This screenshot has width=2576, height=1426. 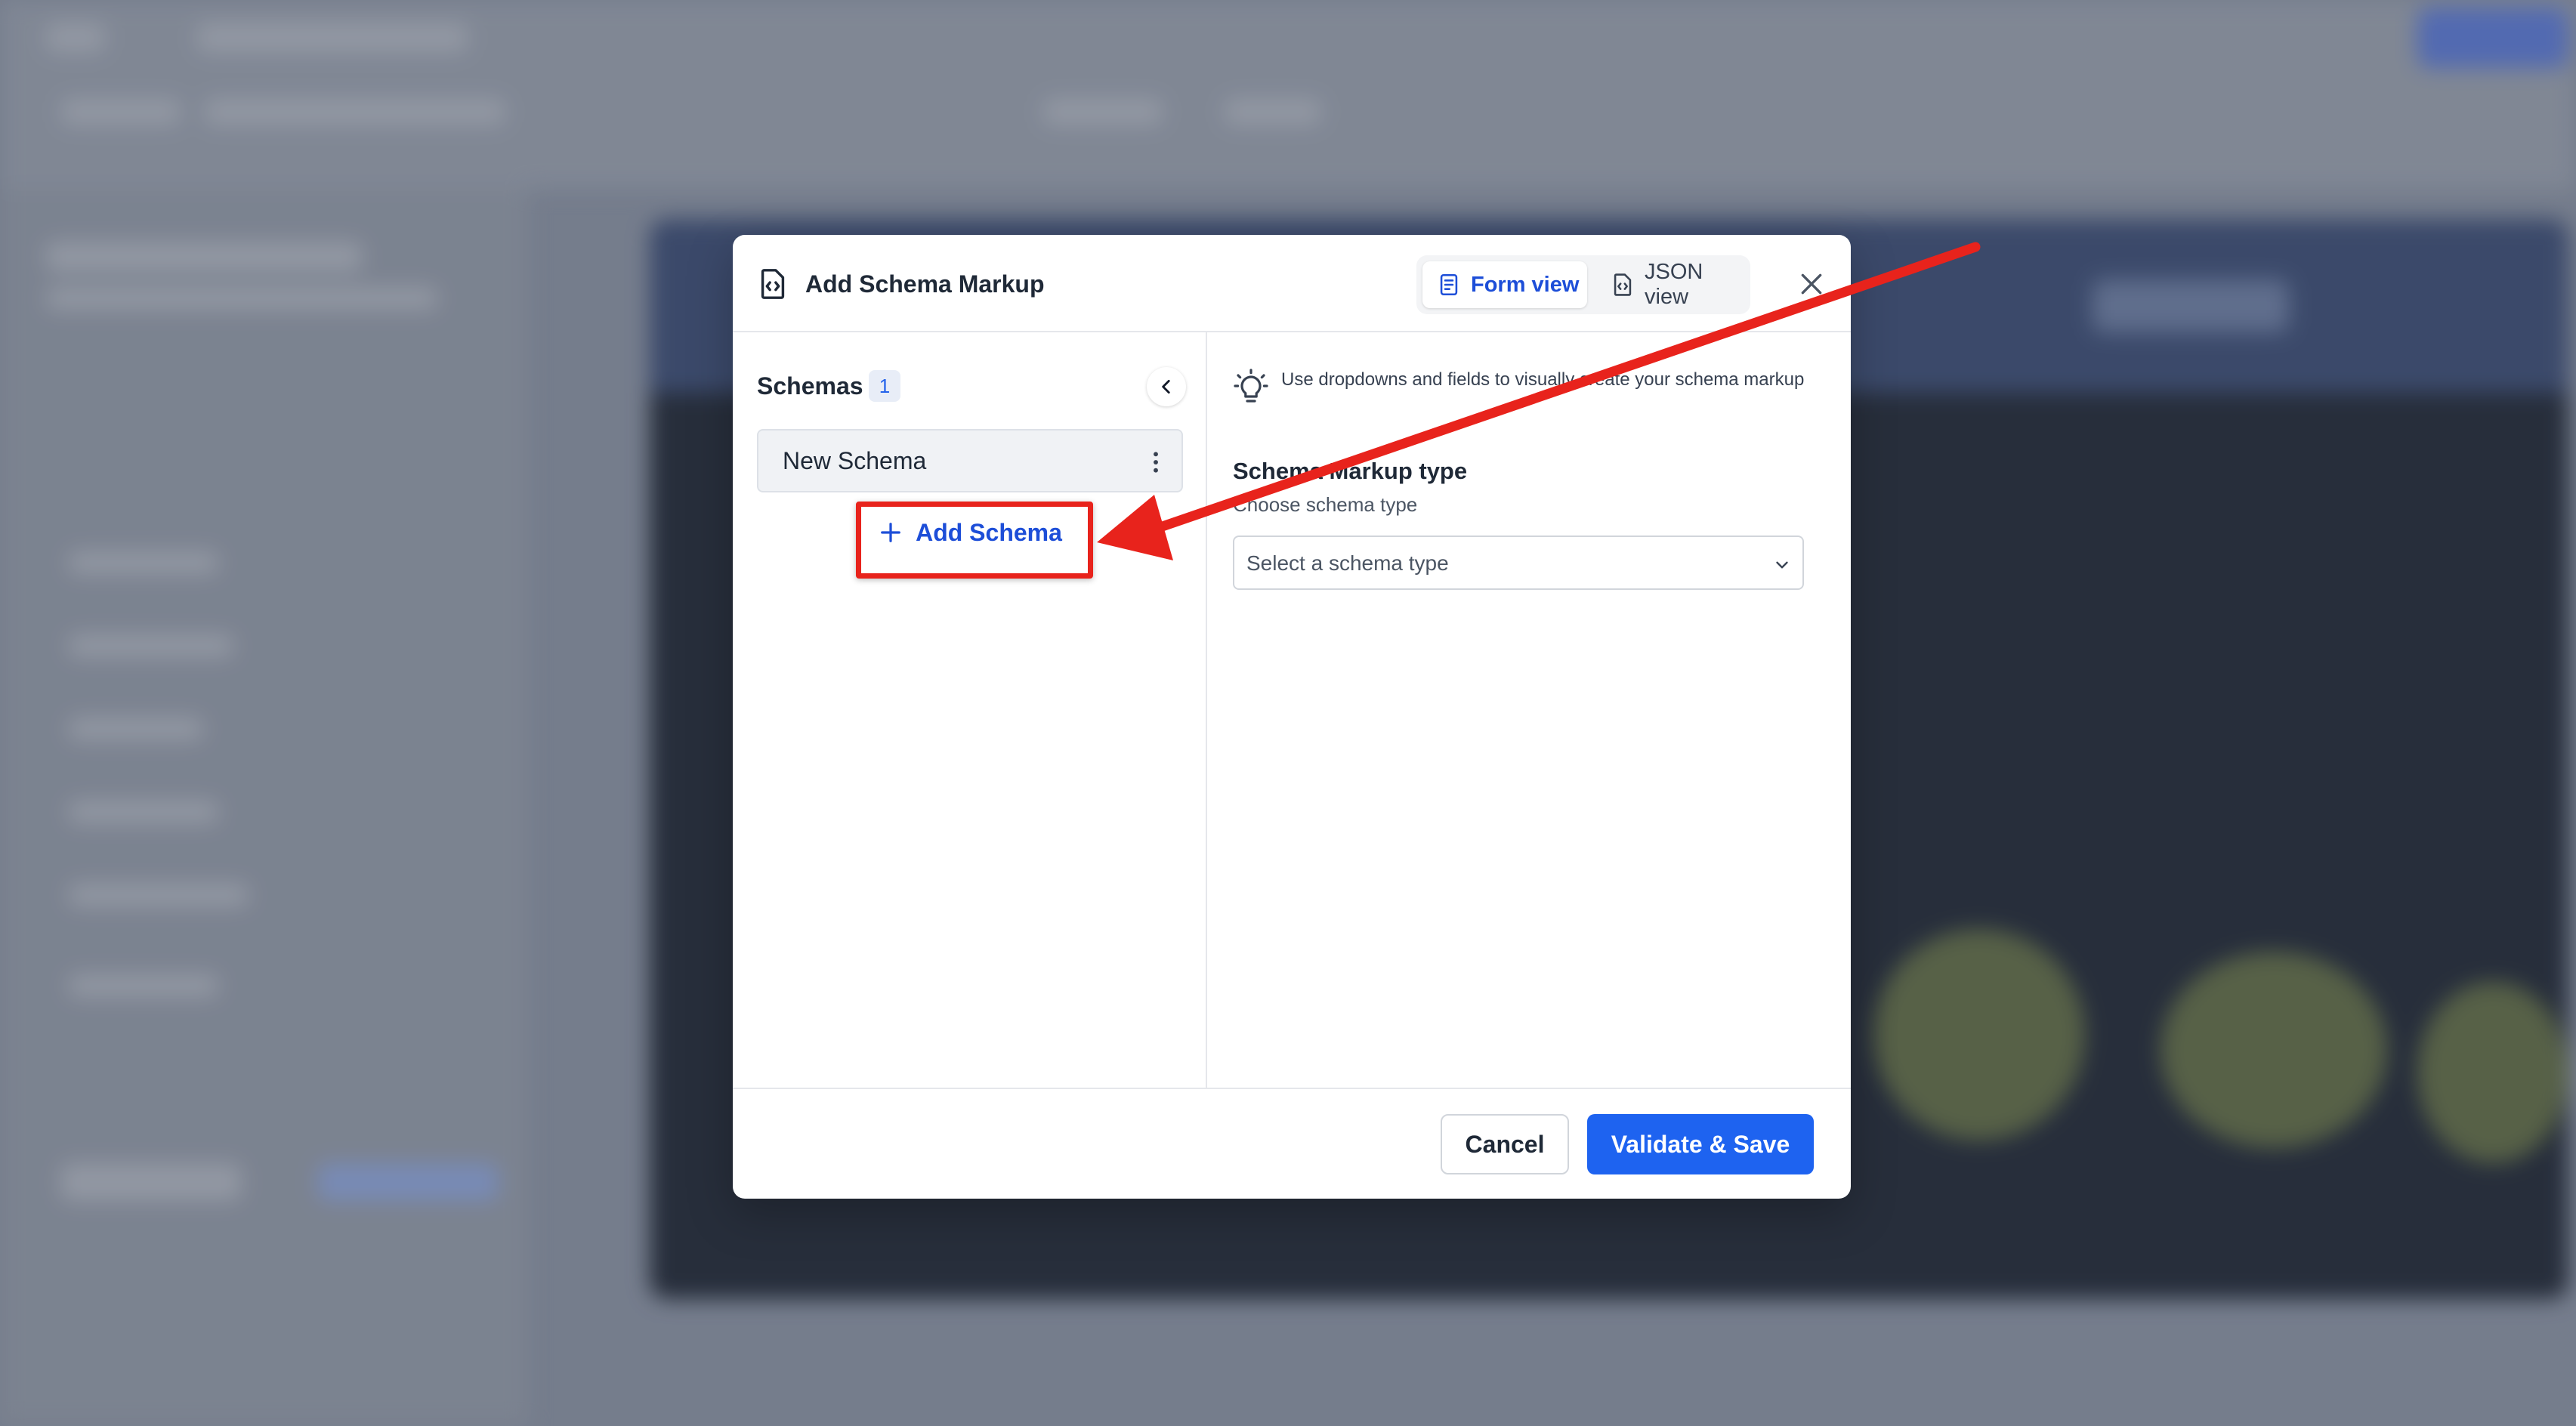 I want to click on close-icon, so click(x=1811, y=284).